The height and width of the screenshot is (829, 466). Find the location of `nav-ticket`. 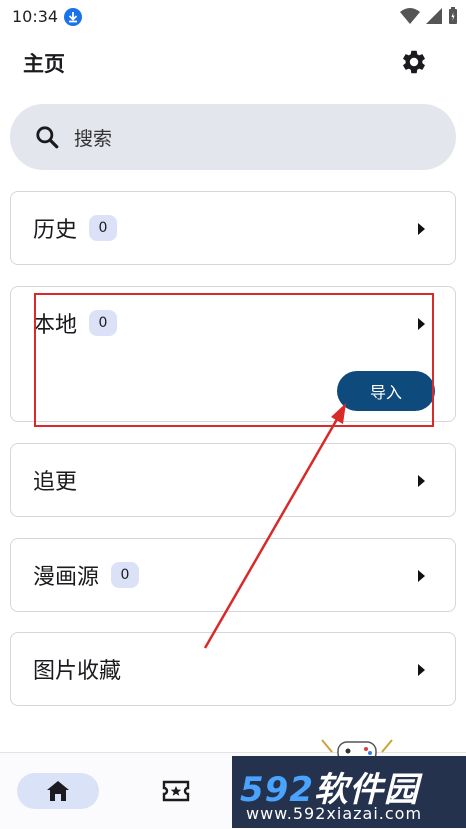

nav-ticket is located at coordinates (176, 791).